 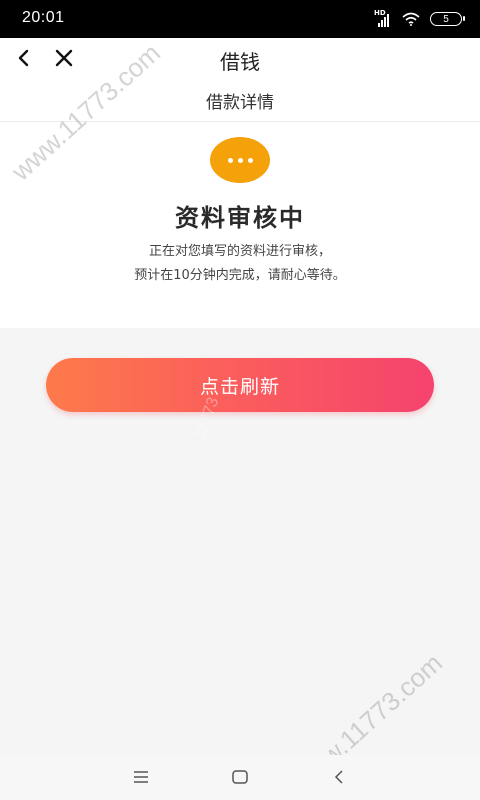 I want to click on status-description-line1: 正在对您填写的资料进行审核，, so click(x=239, y=251).